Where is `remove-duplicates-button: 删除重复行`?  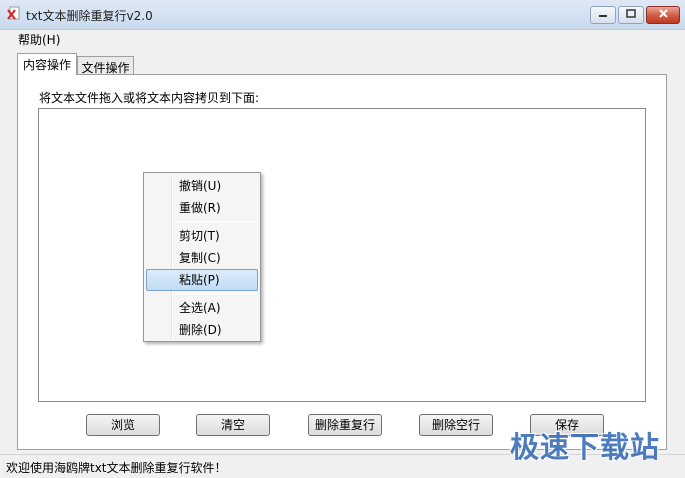 remove-duplicates-button: 删除重复行 is located at coordinates (345, 425).